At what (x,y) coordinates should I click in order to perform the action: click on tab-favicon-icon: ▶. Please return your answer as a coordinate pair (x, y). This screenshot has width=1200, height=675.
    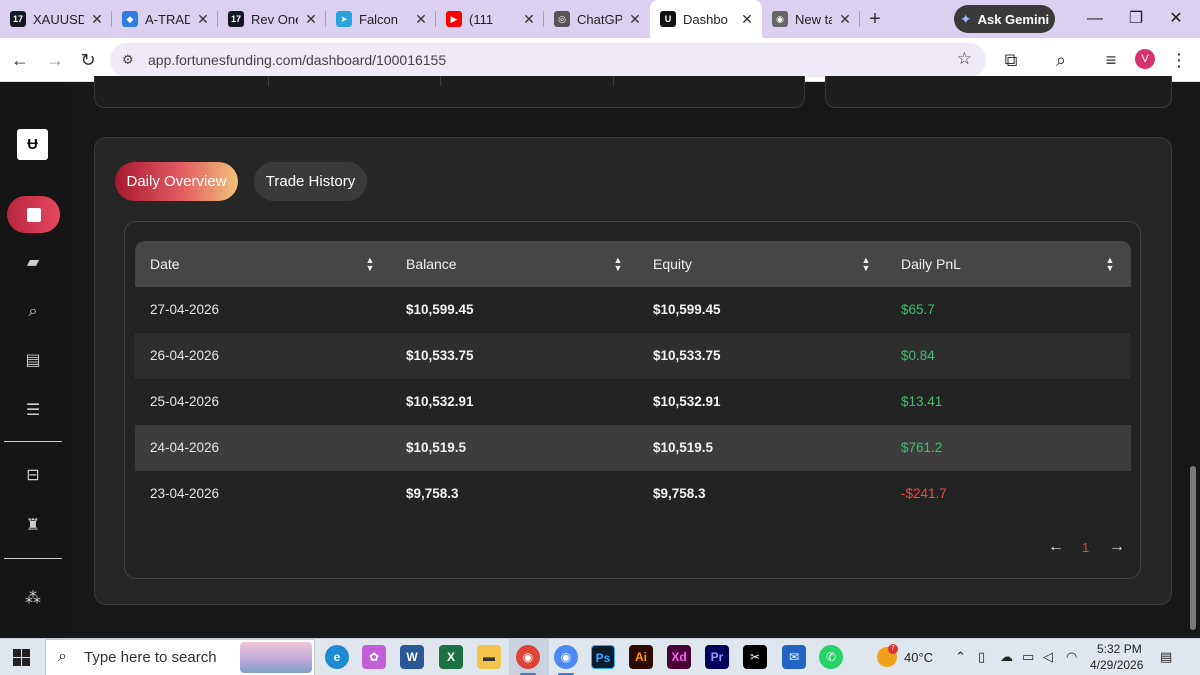
    Looking at the image, I should click on (454, 19).